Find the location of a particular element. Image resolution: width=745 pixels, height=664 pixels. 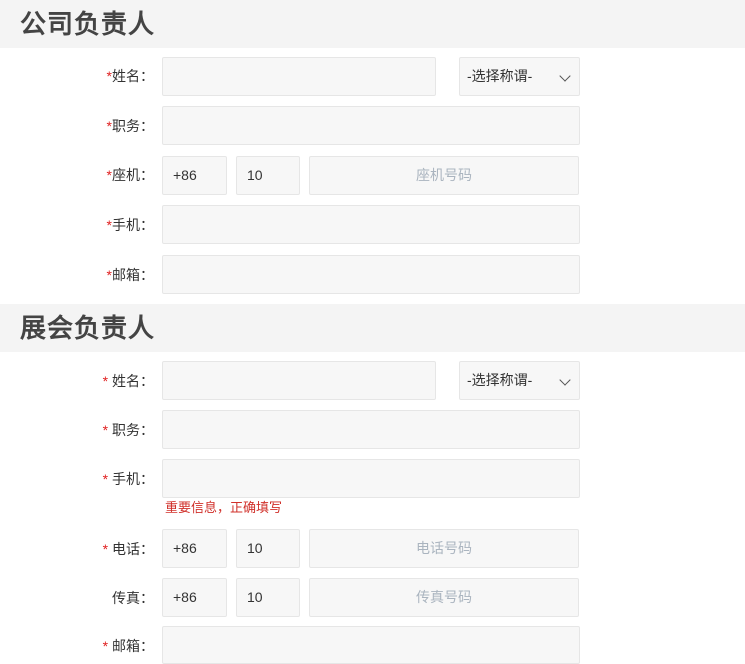

exhibition-salutation-value: -选择称谓- is located at coordinates (500, 380).